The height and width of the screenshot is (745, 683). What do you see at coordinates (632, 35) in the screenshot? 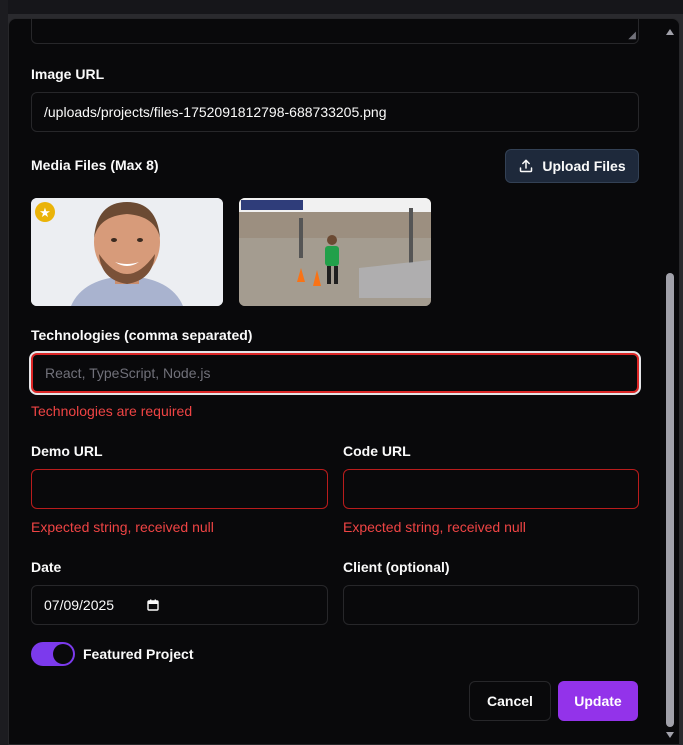
I see `resize-grip-icon: ◢` at bounding box center [632, 35].